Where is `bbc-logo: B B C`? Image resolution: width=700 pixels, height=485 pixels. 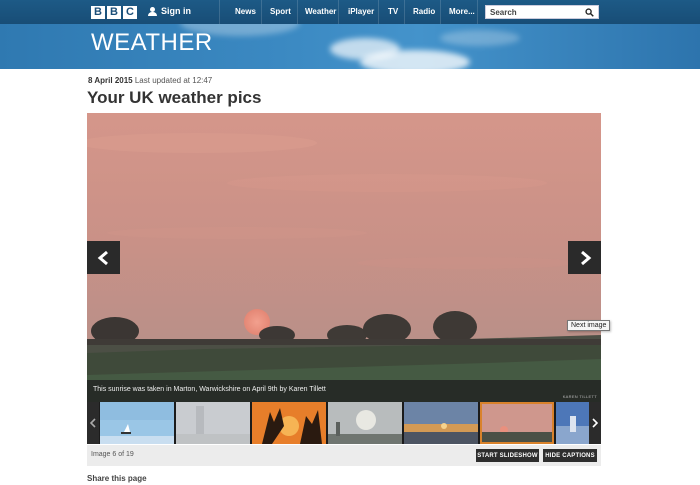
bbc-logo: B B C is located at coordinates (114, 12).